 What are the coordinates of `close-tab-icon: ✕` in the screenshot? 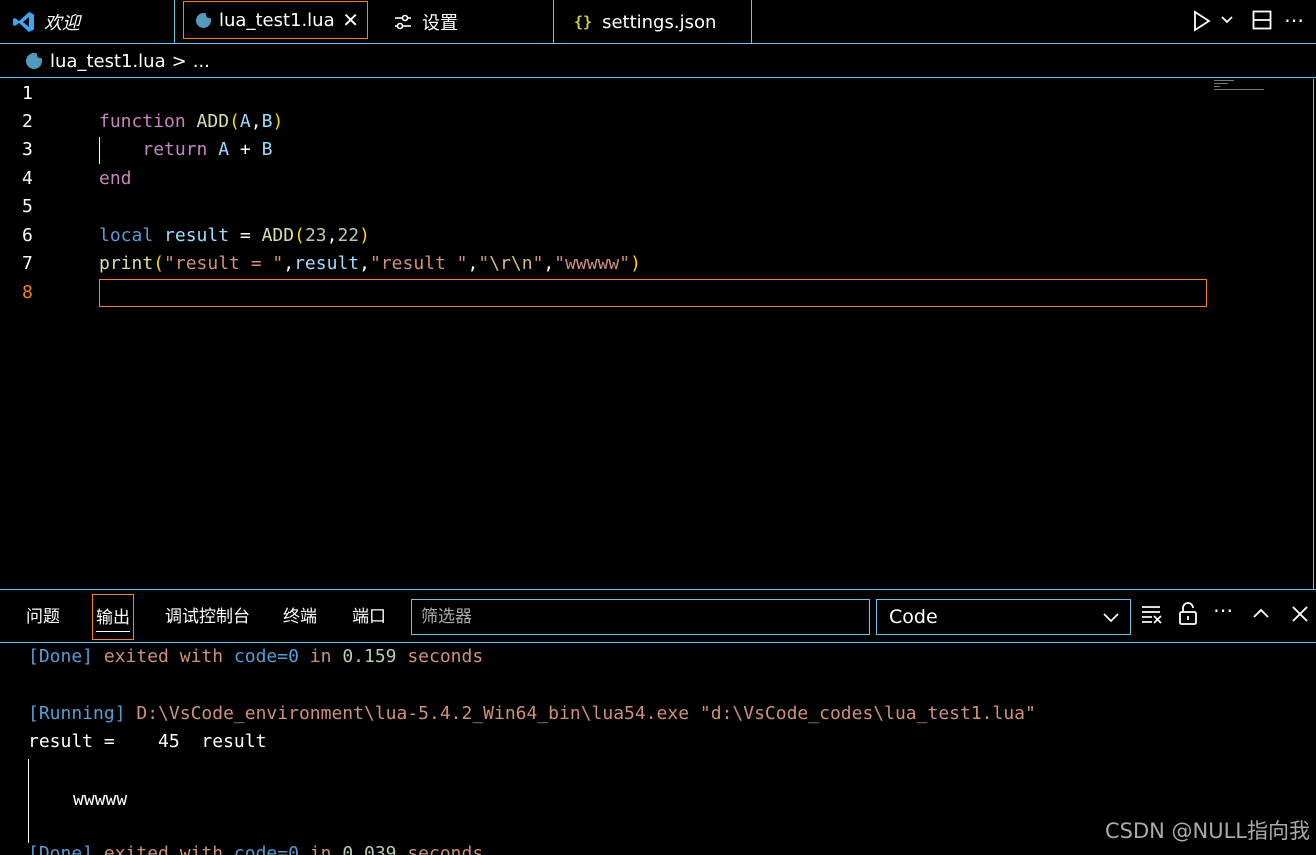 It's located at (350, 20).